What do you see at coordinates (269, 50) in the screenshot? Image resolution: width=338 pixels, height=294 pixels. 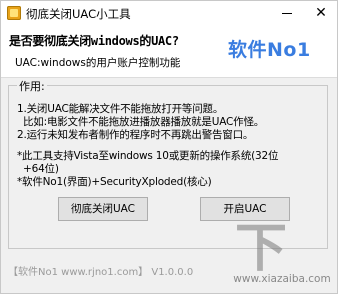 I see `brand-logo: 软件No1` at bounding box center [269, 50].